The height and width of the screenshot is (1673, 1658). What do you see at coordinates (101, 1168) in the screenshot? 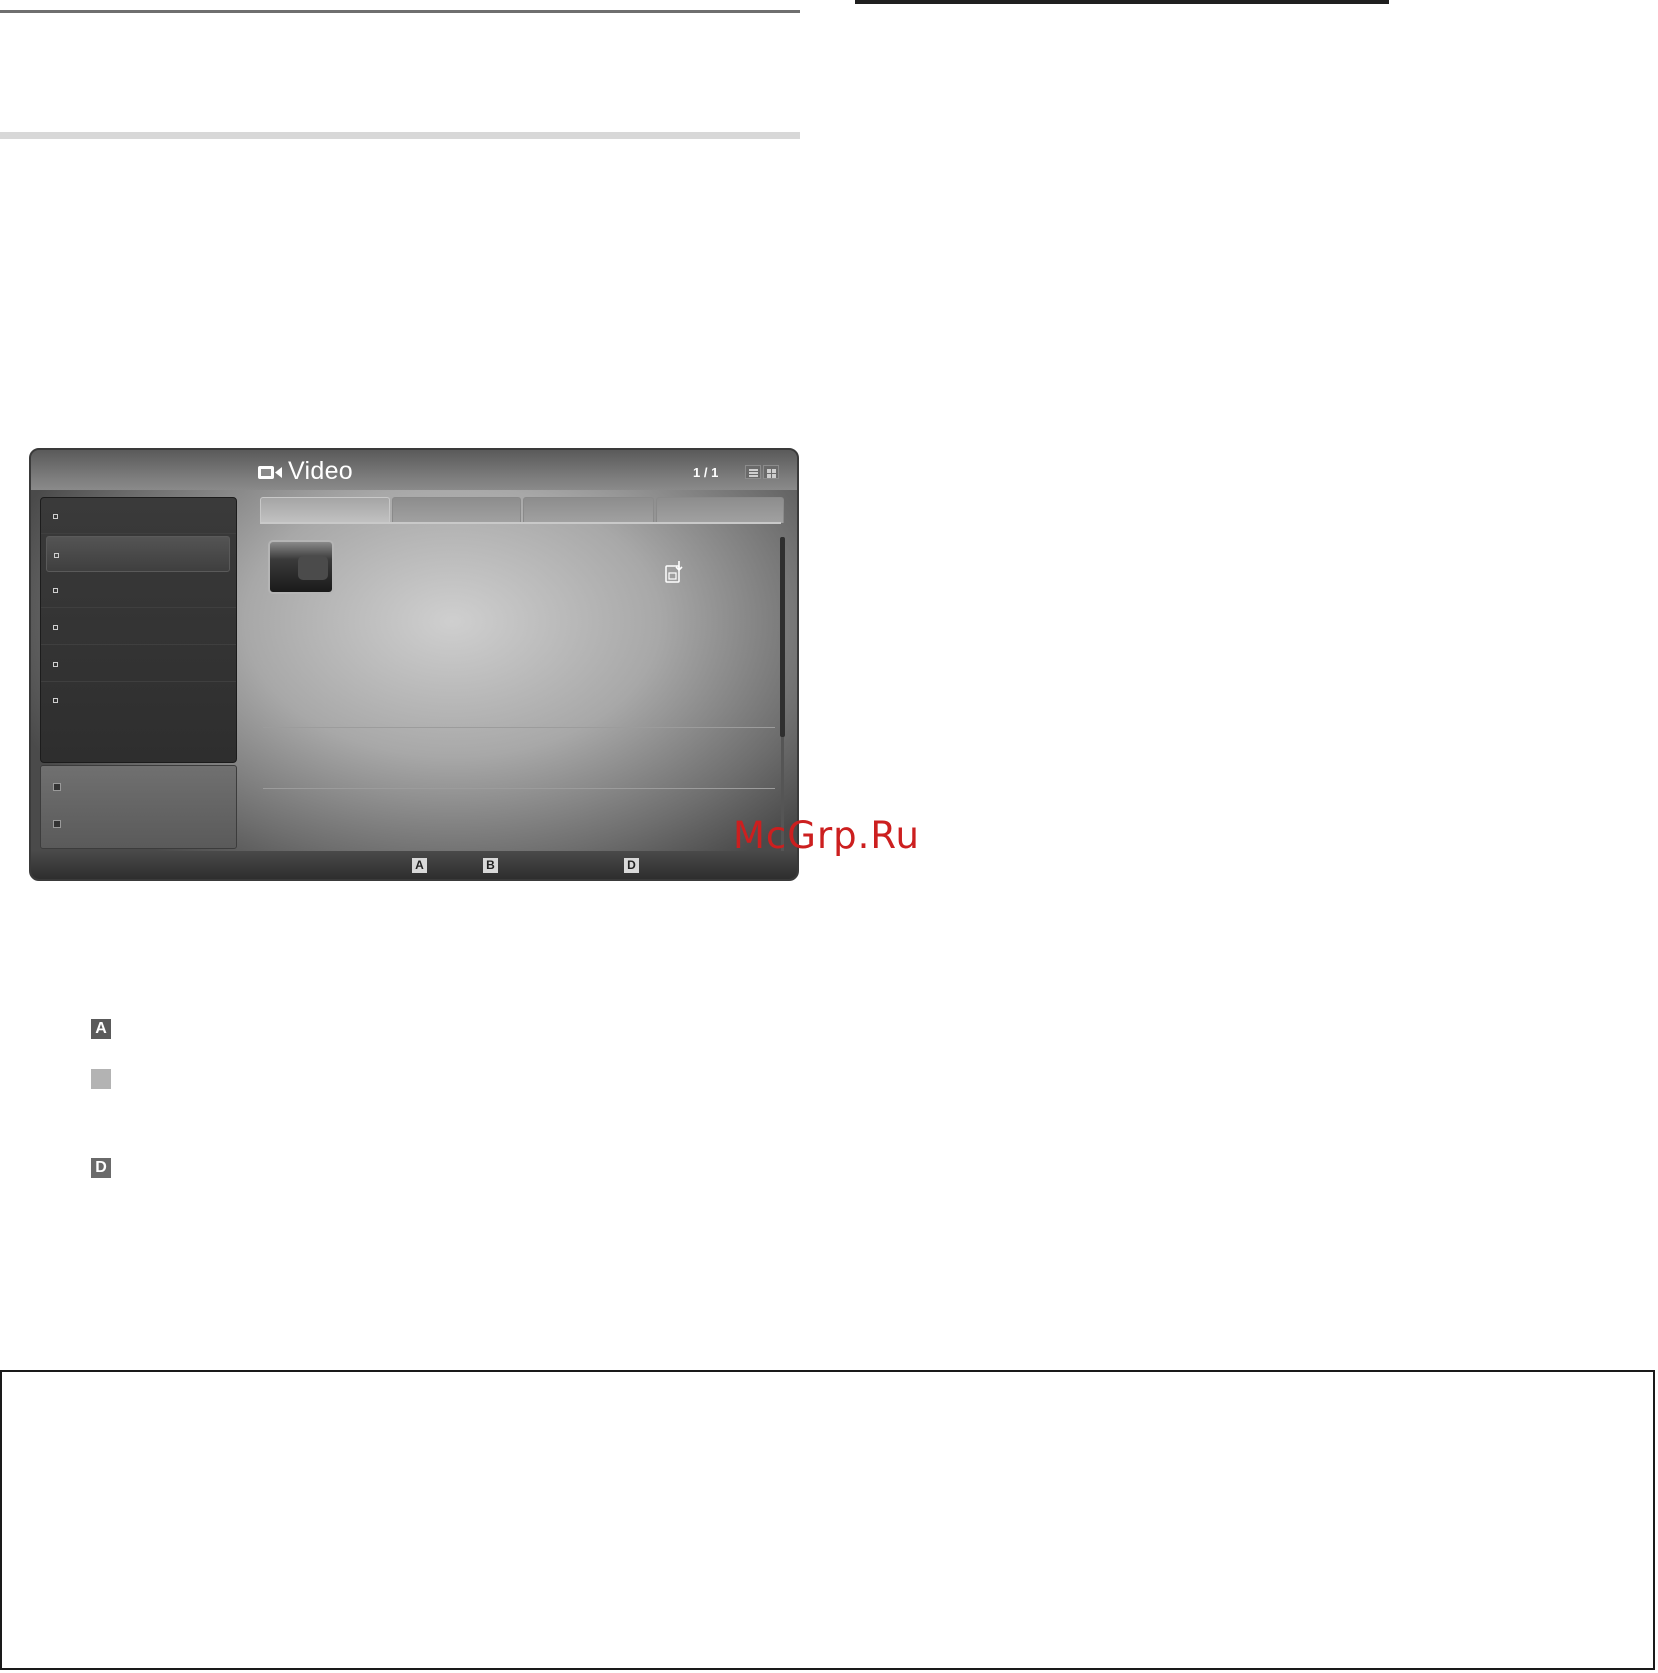
I see `legend-key-d: D` at bounding box center [101, 1168].